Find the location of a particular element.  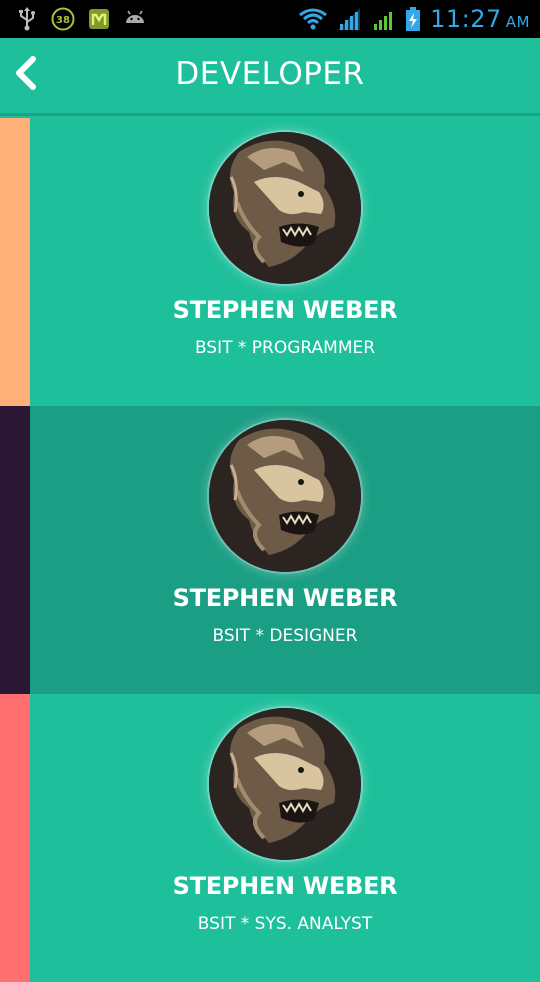

usb-icon is located at coordinates (27, 19).